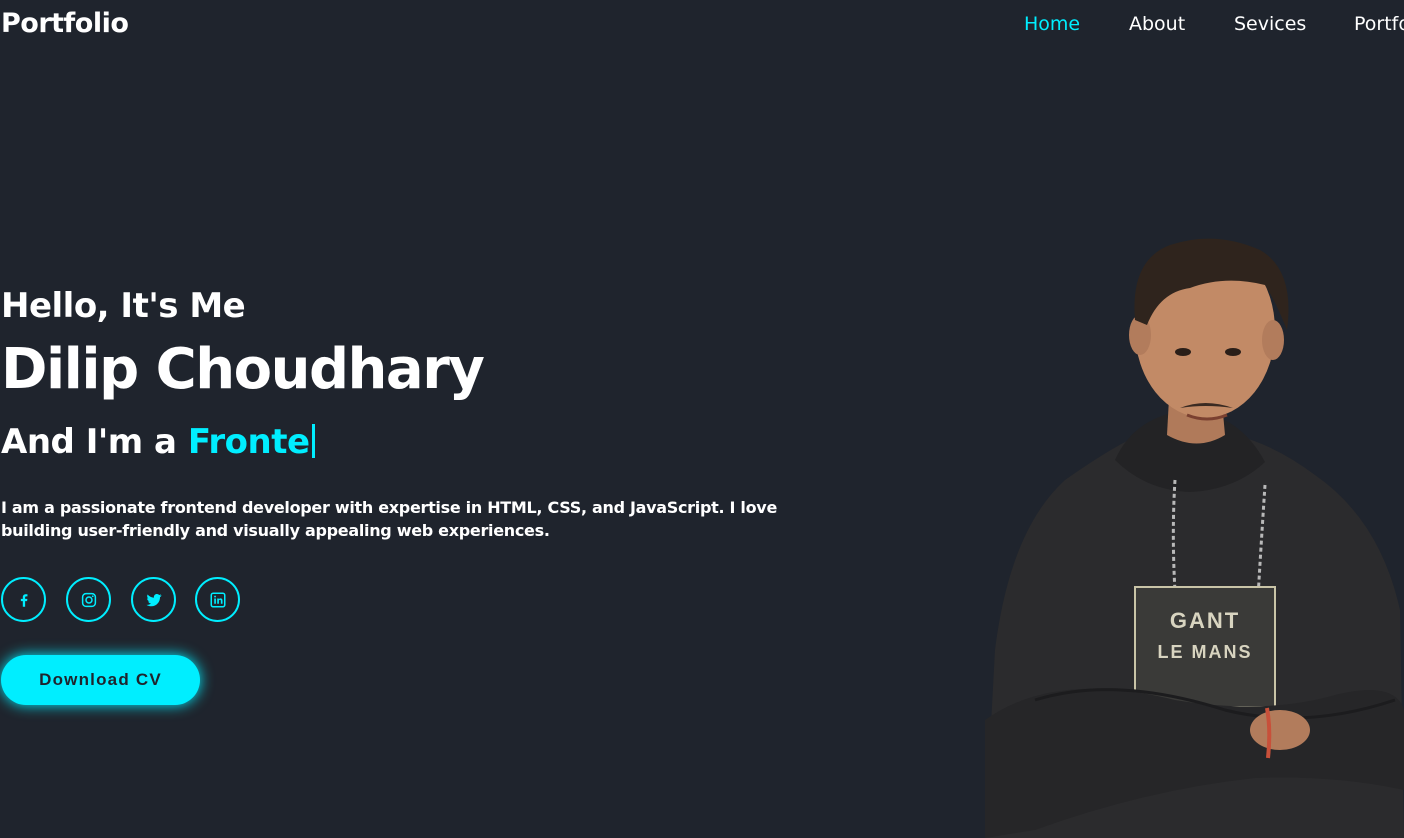  What do you see at coordinates (243, 369) in the screenshot?
I see `hero-name: Dilip Choudhary` at bounding box center [243, 369].